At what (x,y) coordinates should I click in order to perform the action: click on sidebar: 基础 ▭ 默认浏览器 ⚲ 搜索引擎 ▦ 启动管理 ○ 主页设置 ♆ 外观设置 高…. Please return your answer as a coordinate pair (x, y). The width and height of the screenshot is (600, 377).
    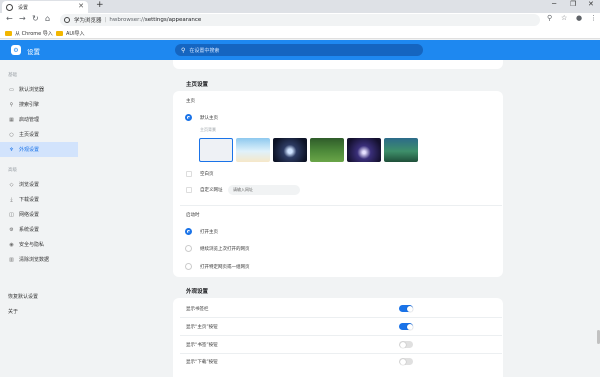
    Looking at the image, I should click on (40, 218).